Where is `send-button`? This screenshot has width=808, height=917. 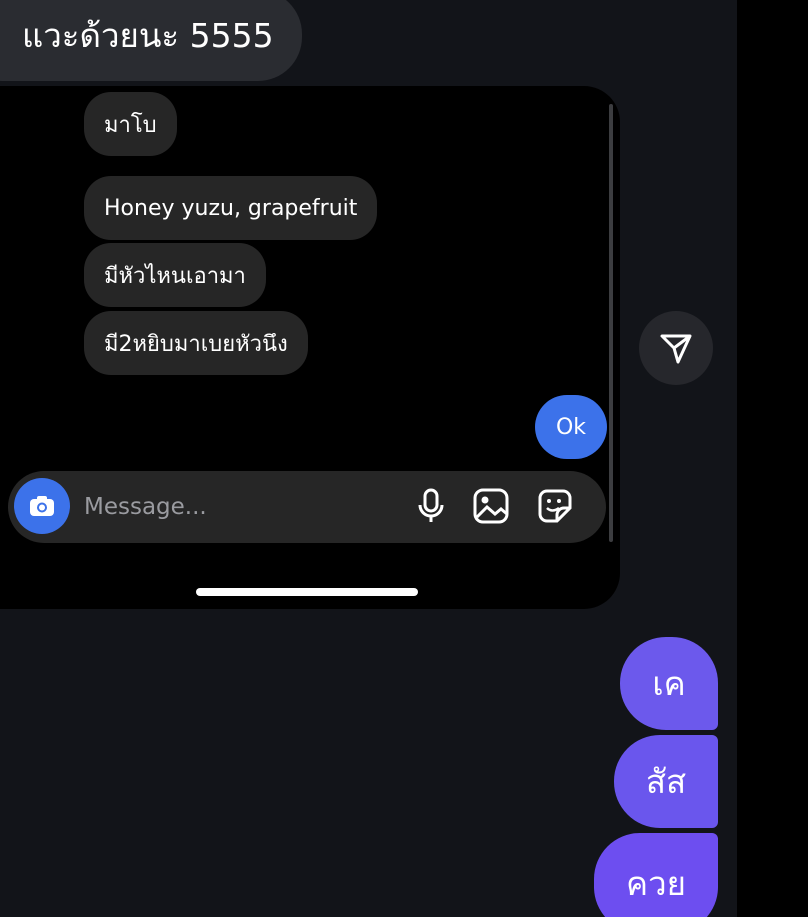
send-button is located at coordinates (676, 348).